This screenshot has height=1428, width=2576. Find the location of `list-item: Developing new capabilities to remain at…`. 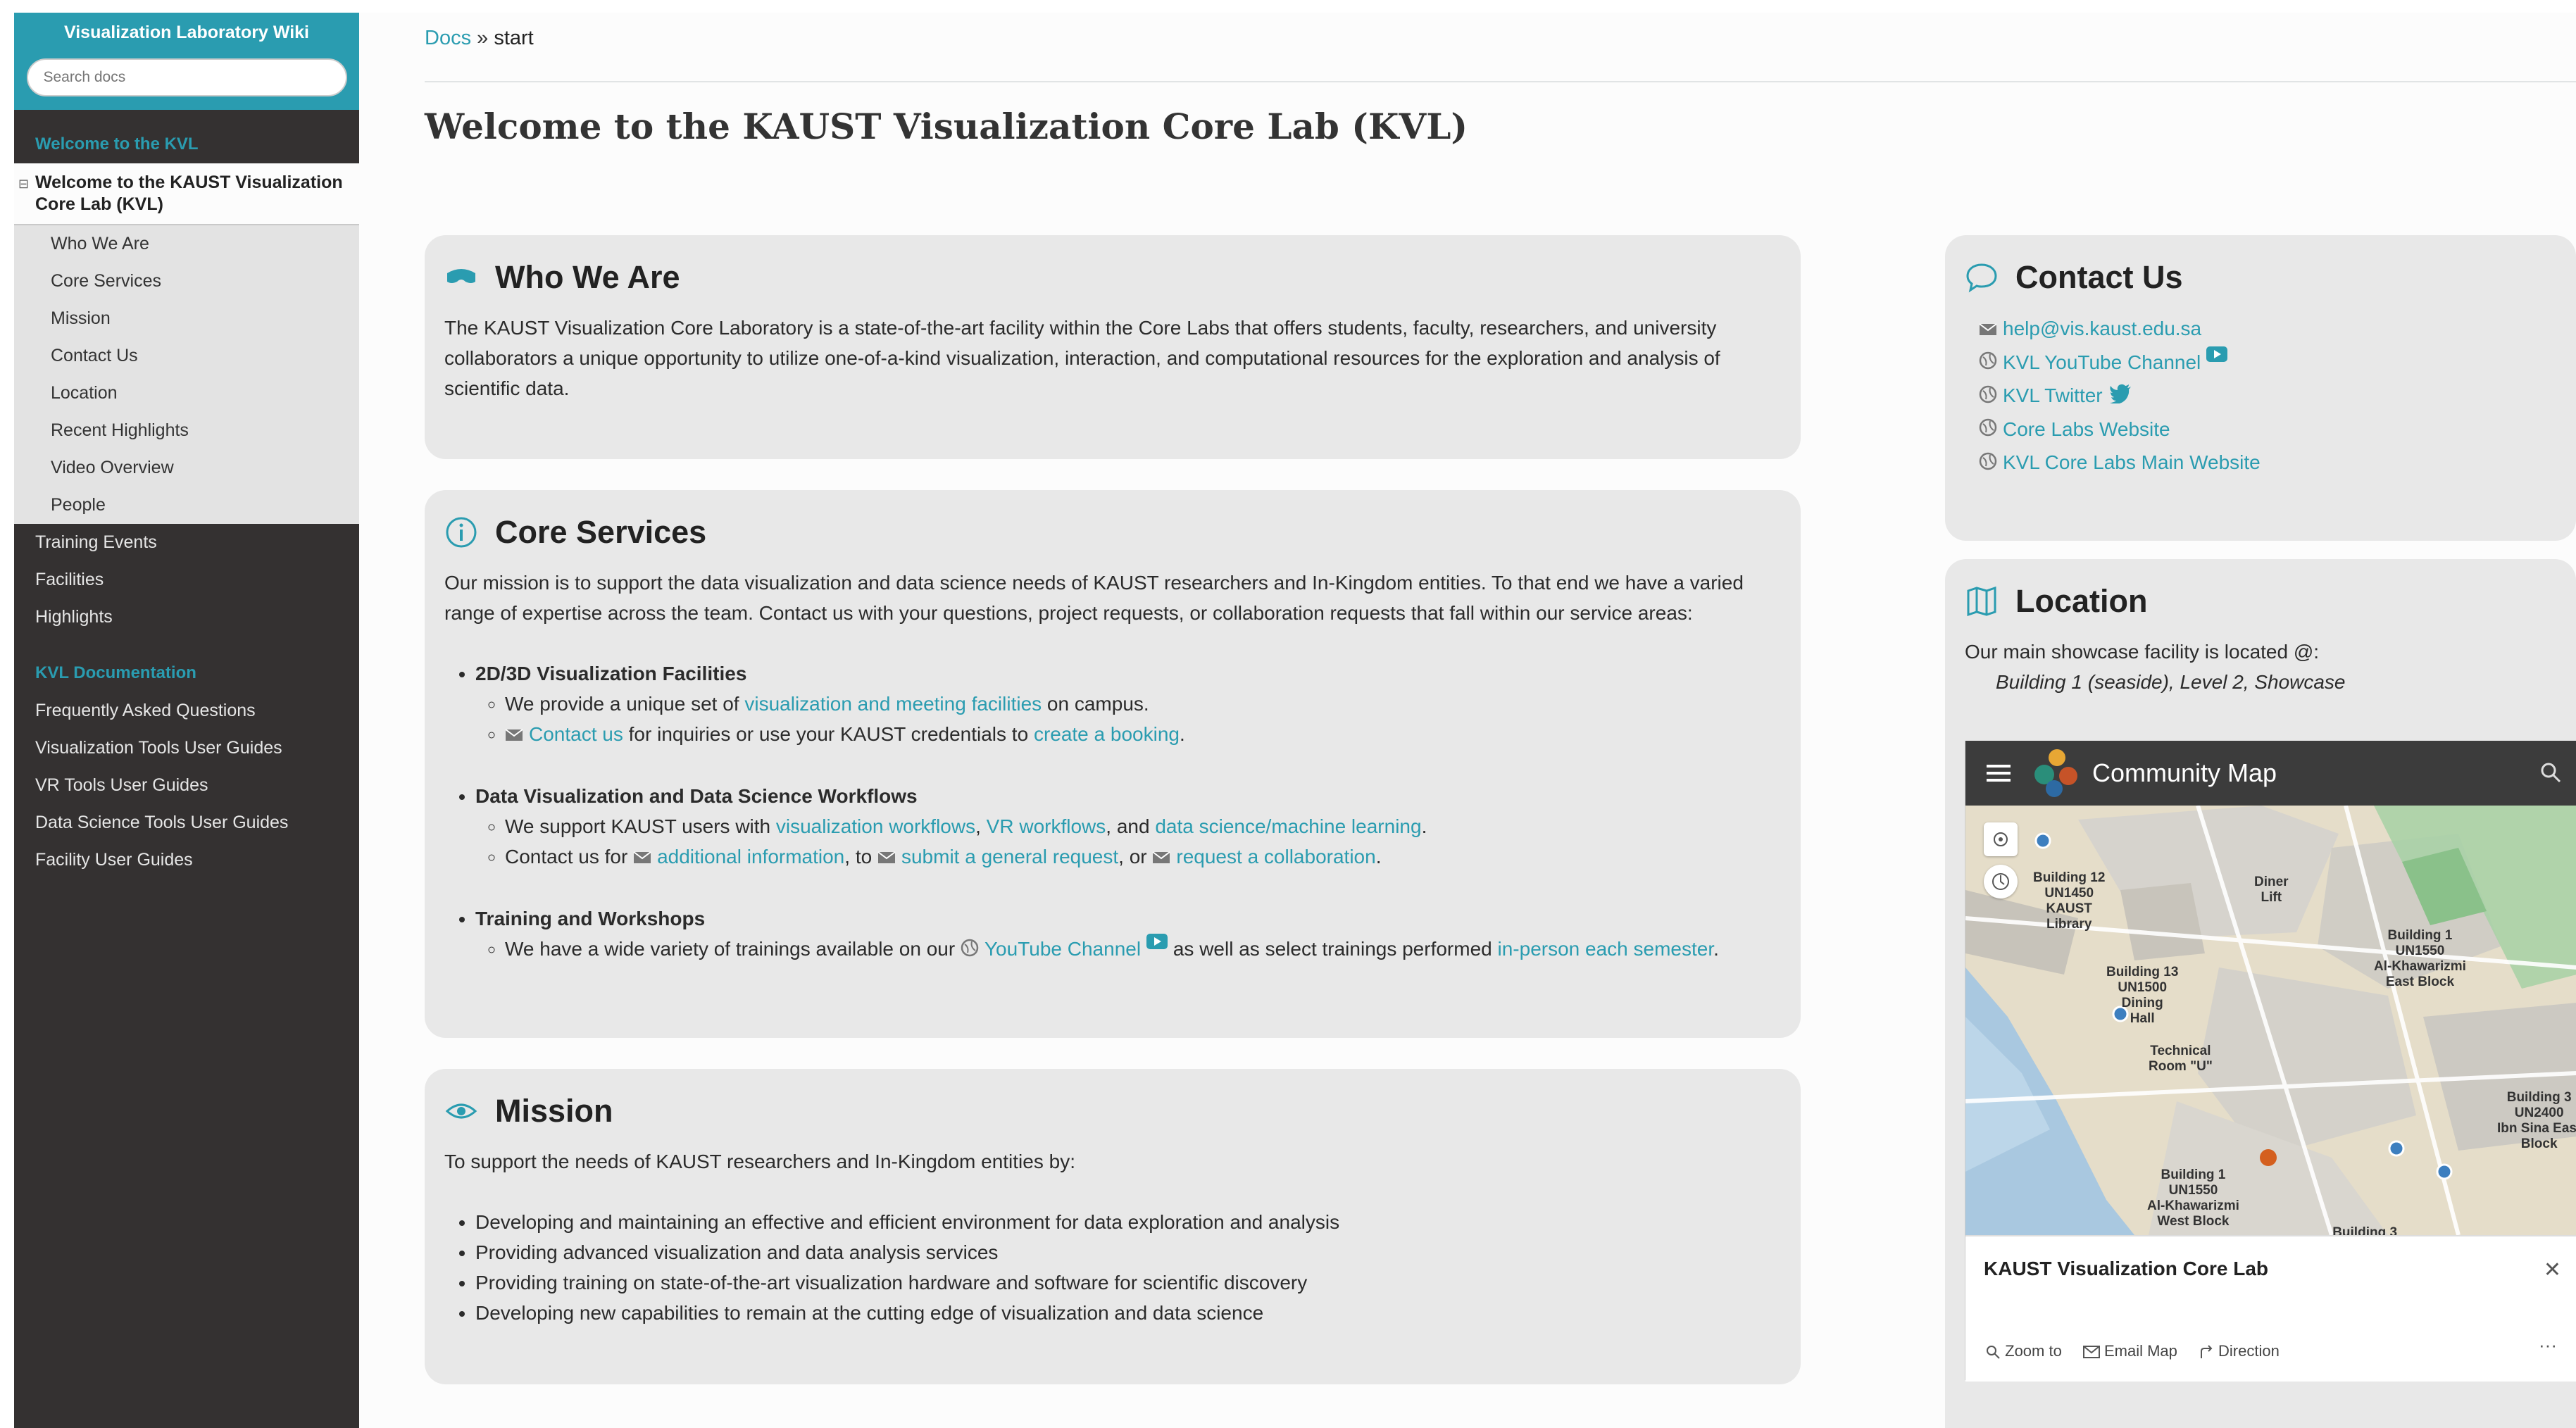

list-item: Developing new capabilities to remain at… is located at coordinates (1128, 1313).